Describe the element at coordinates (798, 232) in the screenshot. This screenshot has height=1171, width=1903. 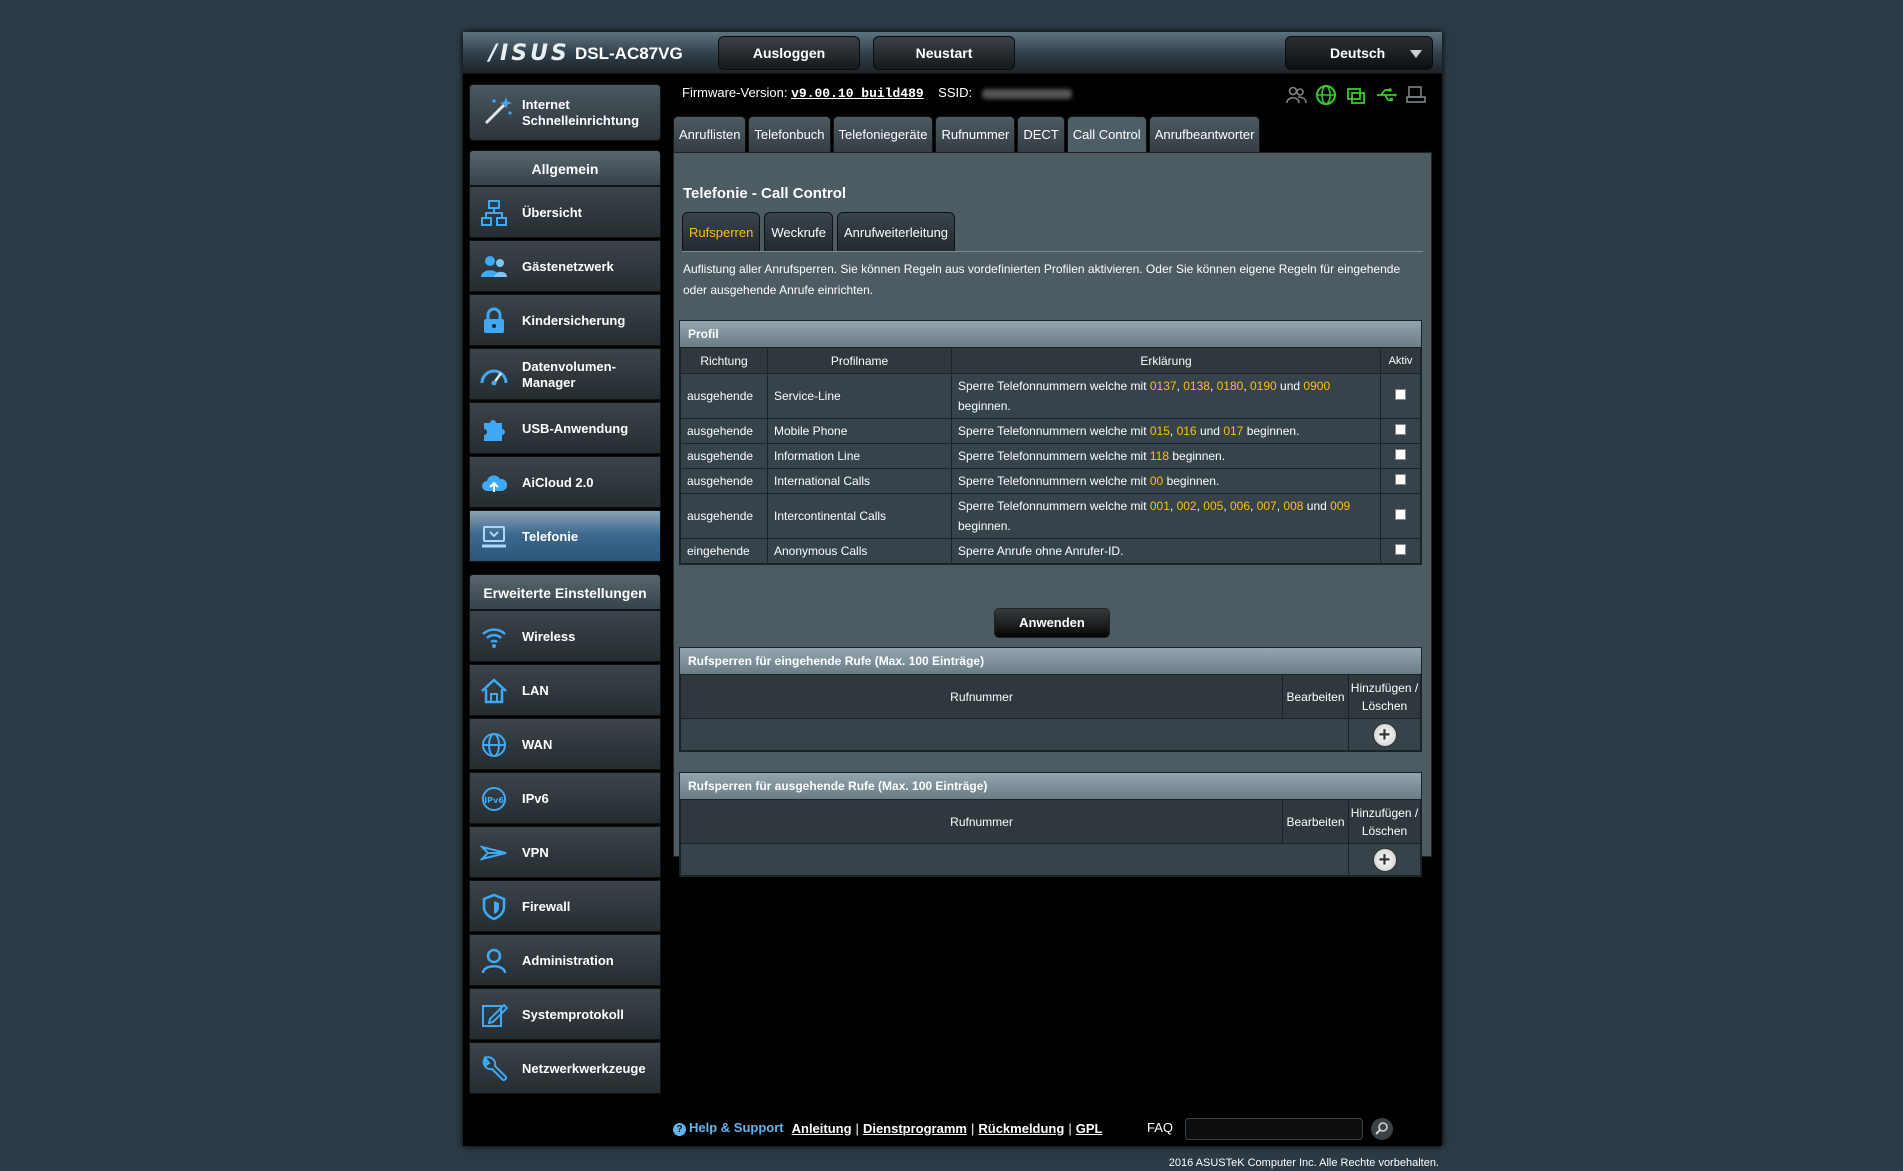
I see `subtab-wakeup-calls: Weckrufe` at that location.